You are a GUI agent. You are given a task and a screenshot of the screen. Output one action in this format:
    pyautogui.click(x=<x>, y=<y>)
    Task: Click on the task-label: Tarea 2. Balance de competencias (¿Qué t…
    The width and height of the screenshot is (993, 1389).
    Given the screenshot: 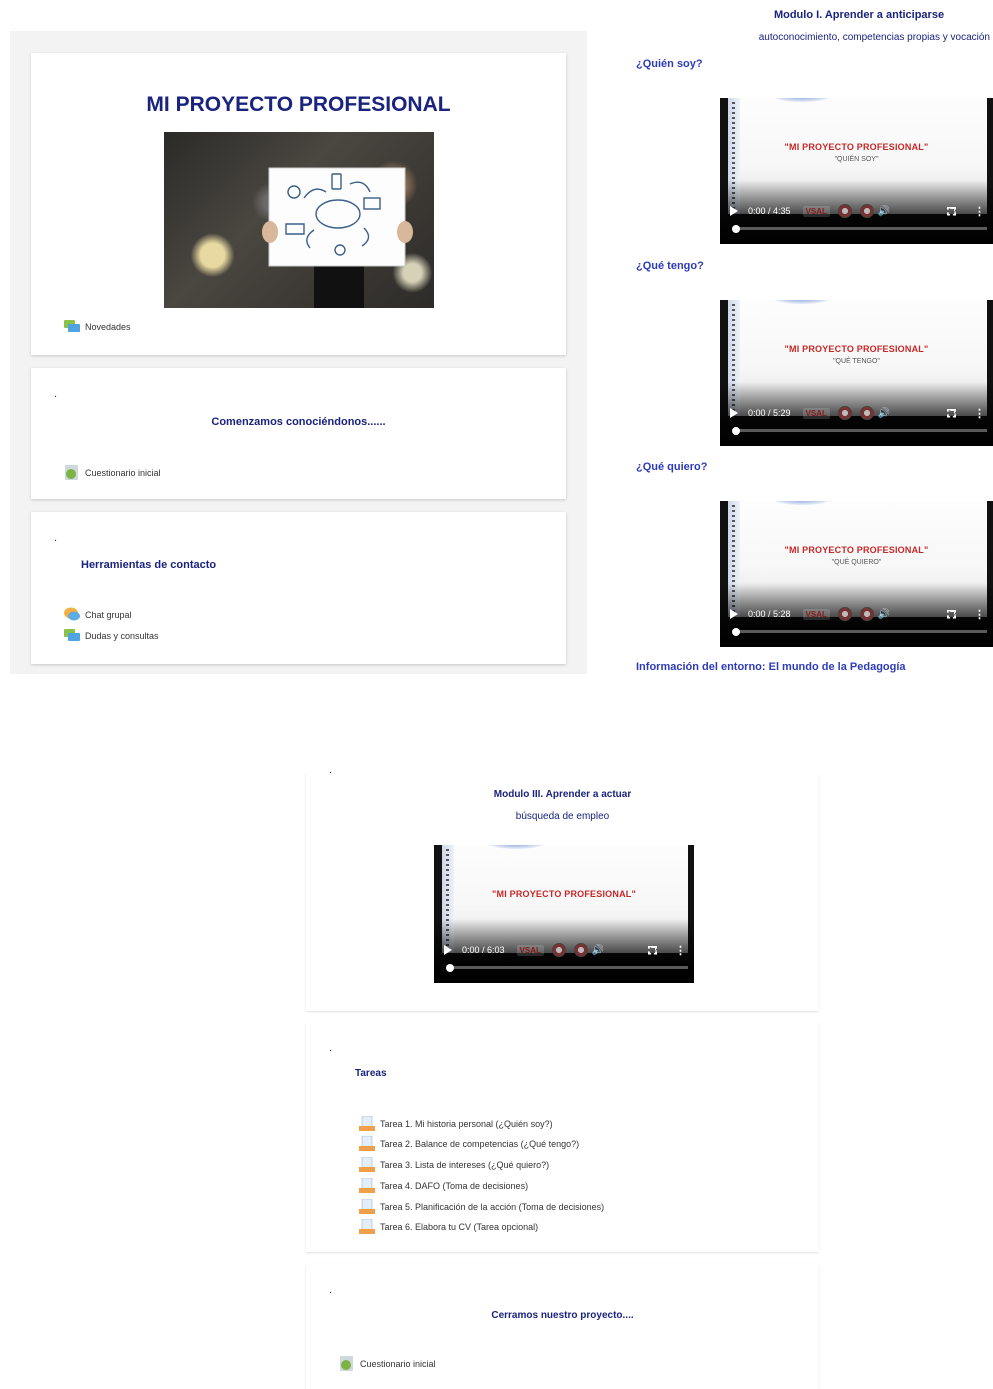 What is the action you would take?
    pyautogui.click(x=480, y=1143)
    